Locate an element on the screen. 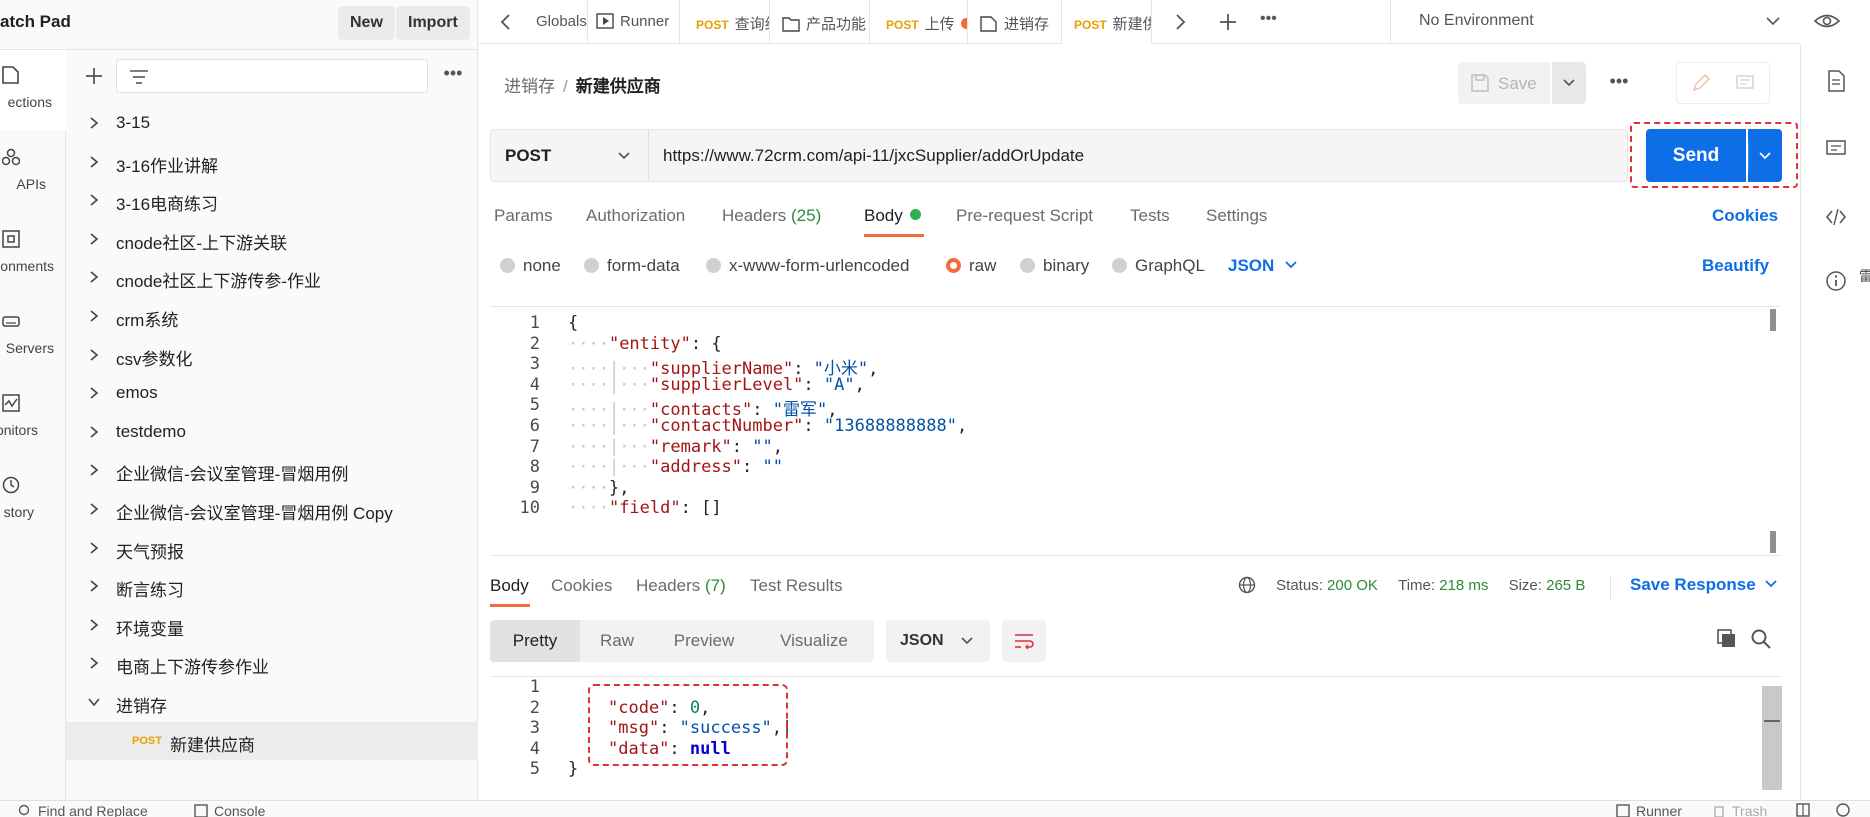 The height and width of the screenshot is (817, 1870). sidebar-collection-item: testdemo is located at coordinates (272, 432).